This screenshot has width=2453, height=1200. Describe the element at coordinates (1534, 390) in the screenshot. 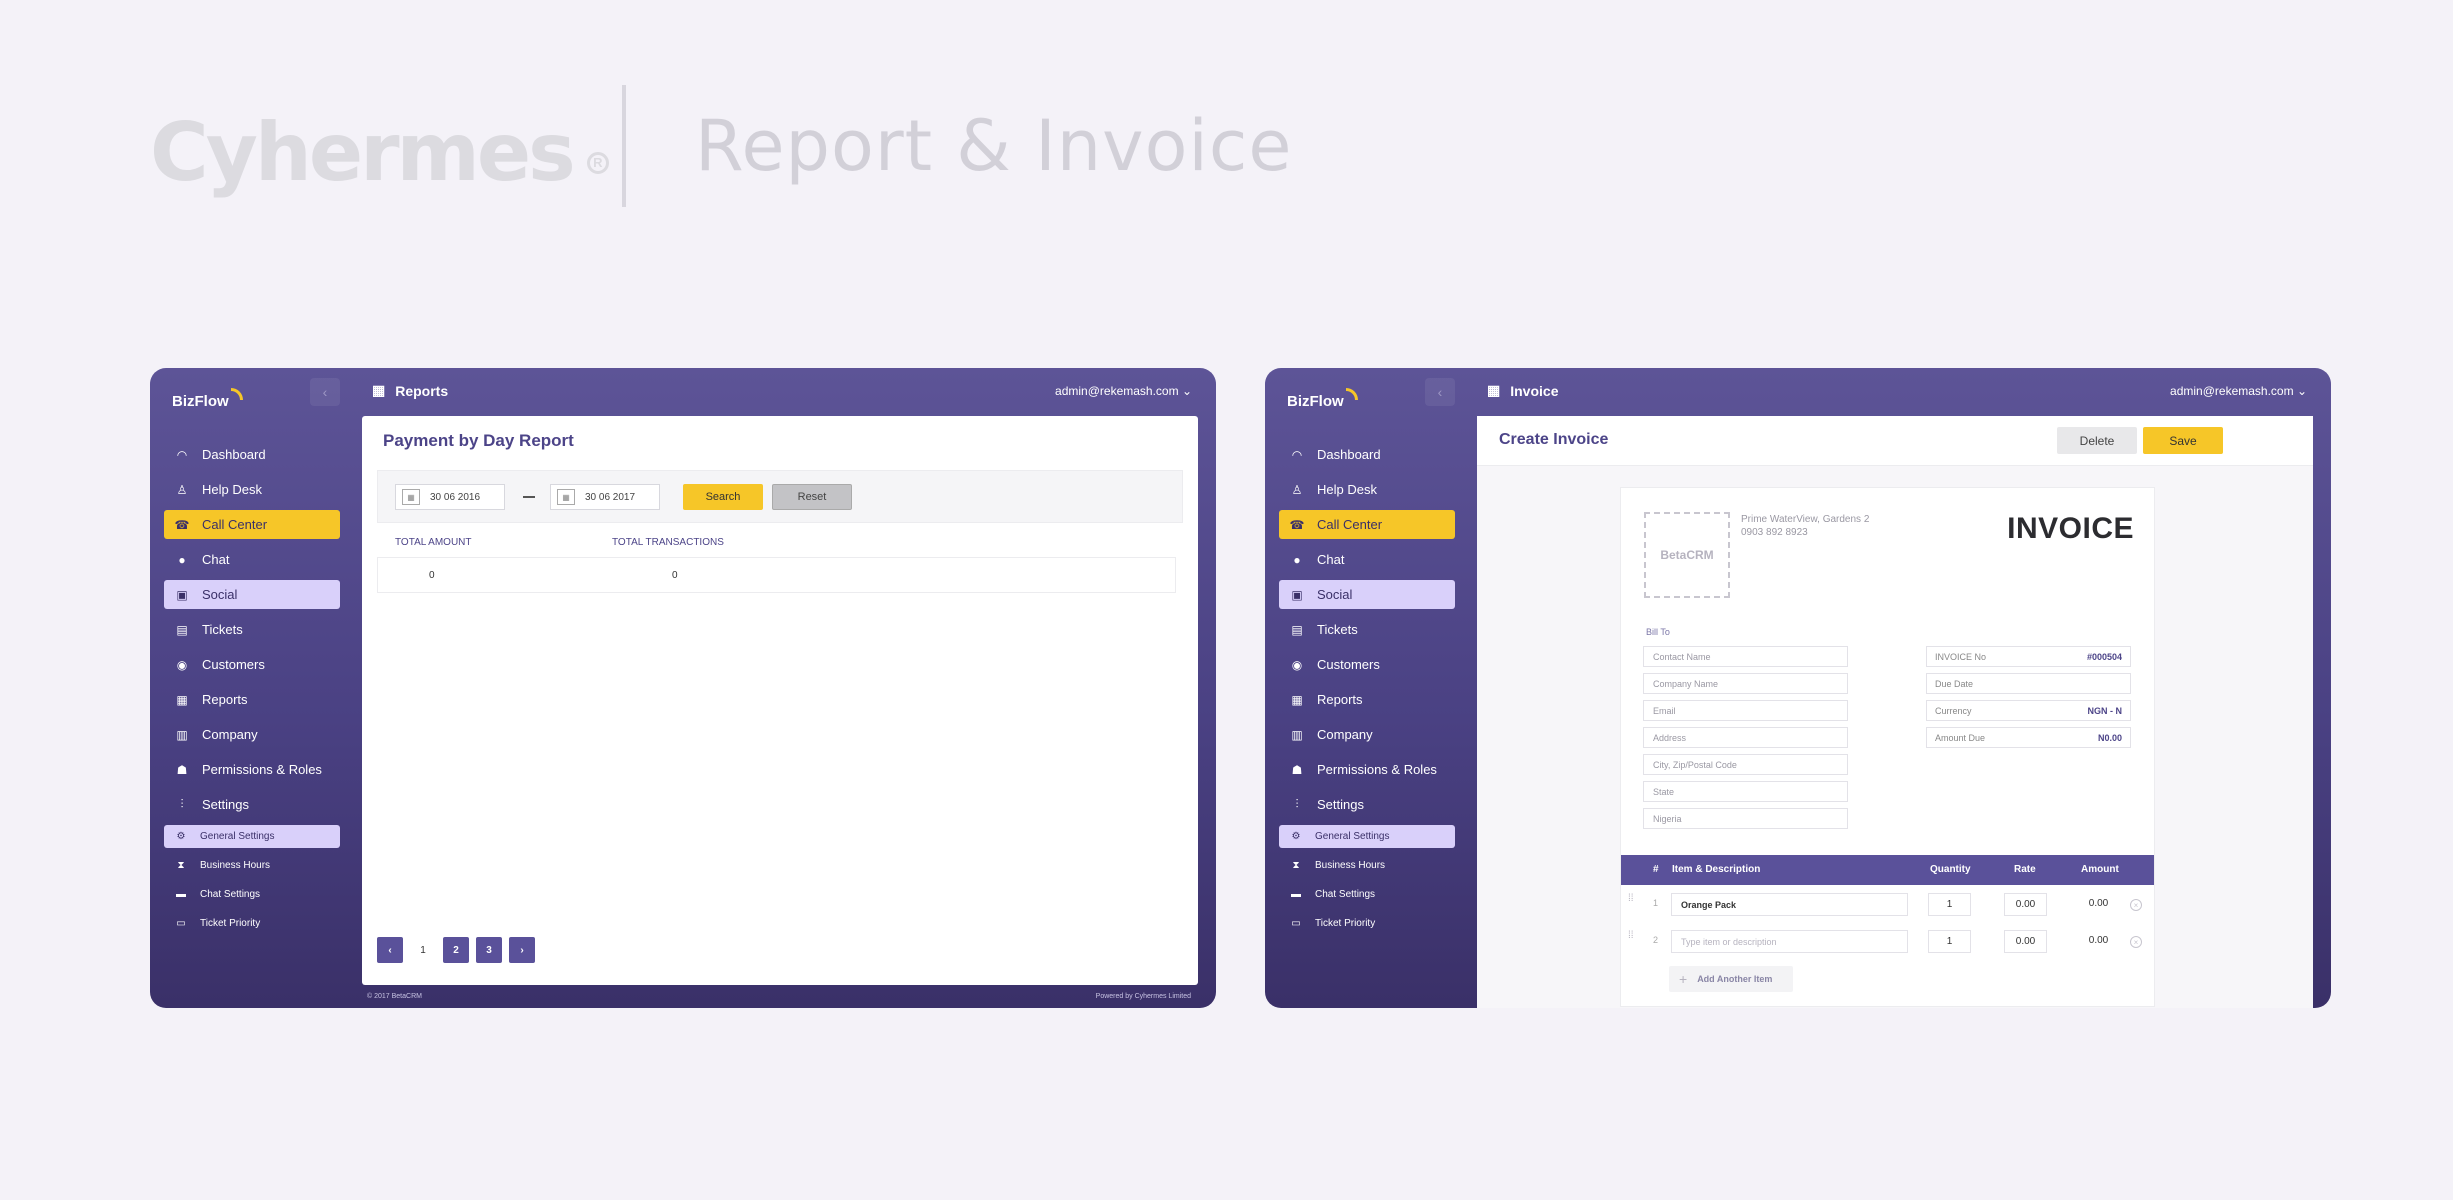

I see `section-label: Invoice` at that location.